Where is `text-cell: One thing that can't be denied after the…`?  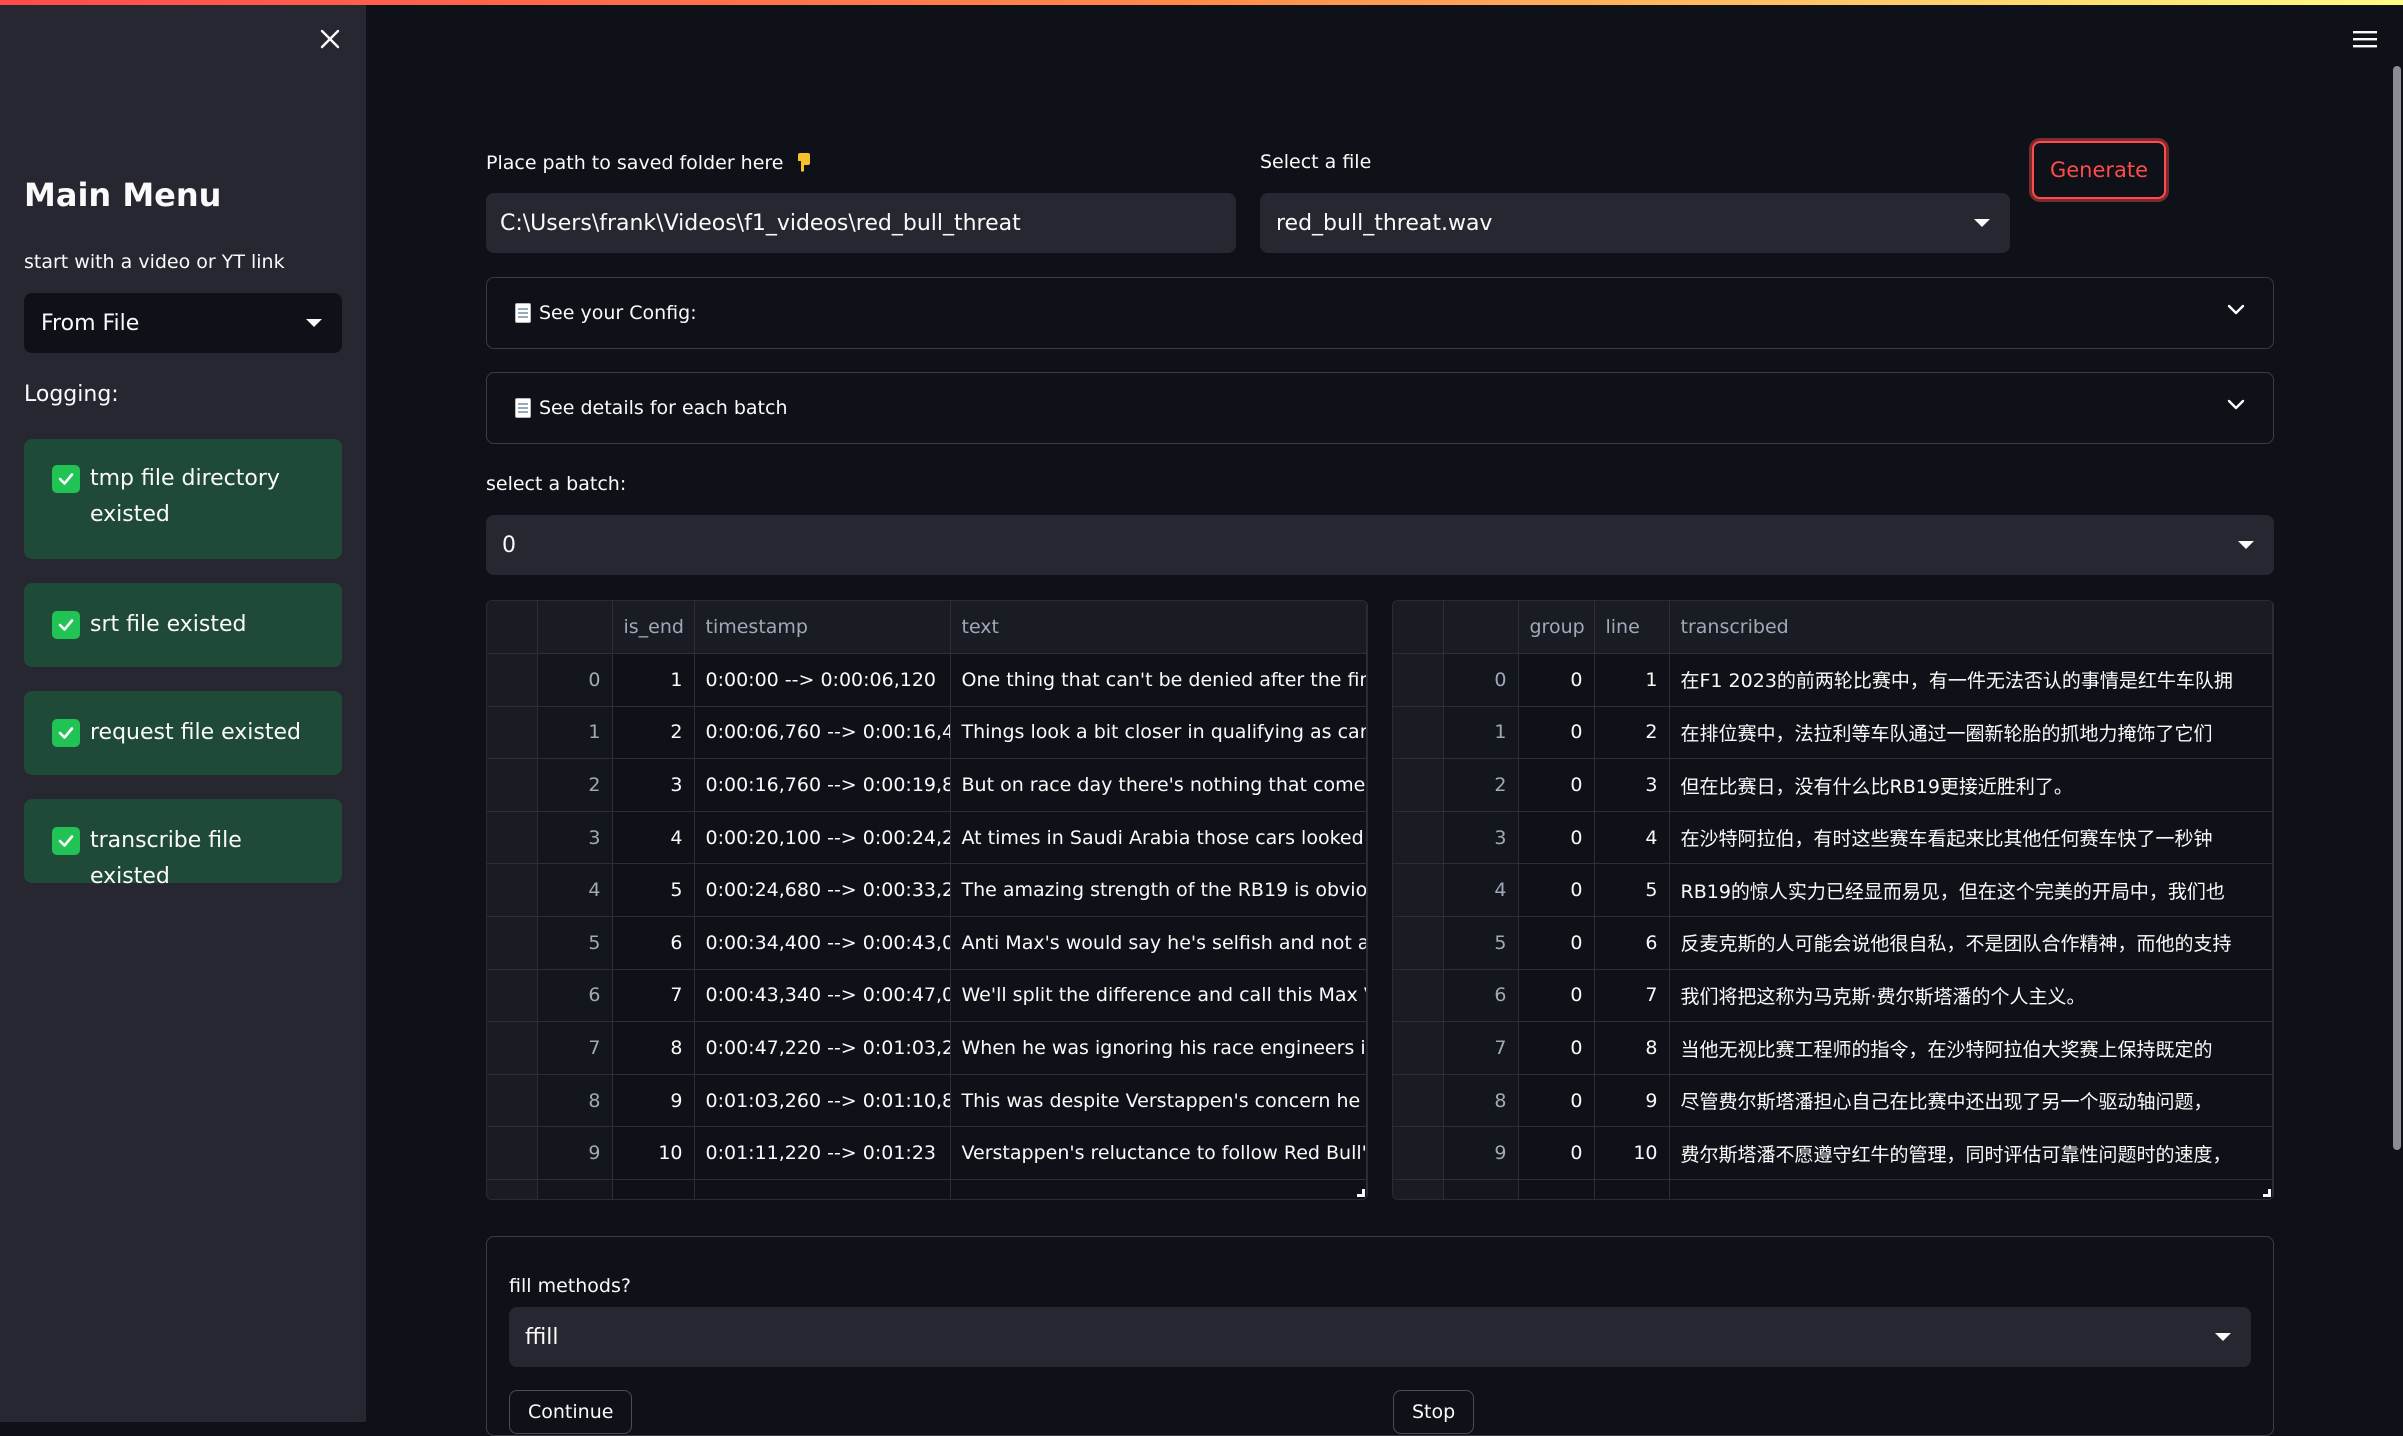 text-cell: One thing that can't be denied after the… is located at coordinates (1158, 680).